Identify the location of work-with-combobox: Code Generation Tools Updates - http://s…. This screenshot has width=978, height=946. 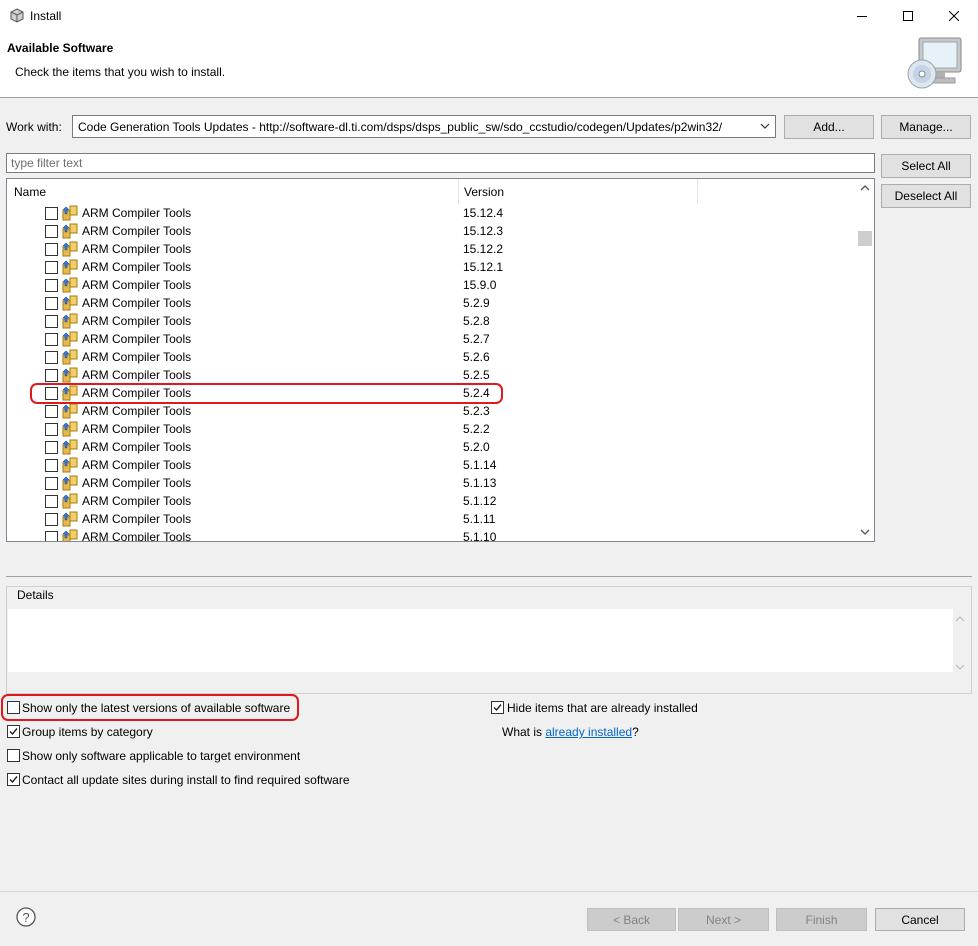
(424, 126).